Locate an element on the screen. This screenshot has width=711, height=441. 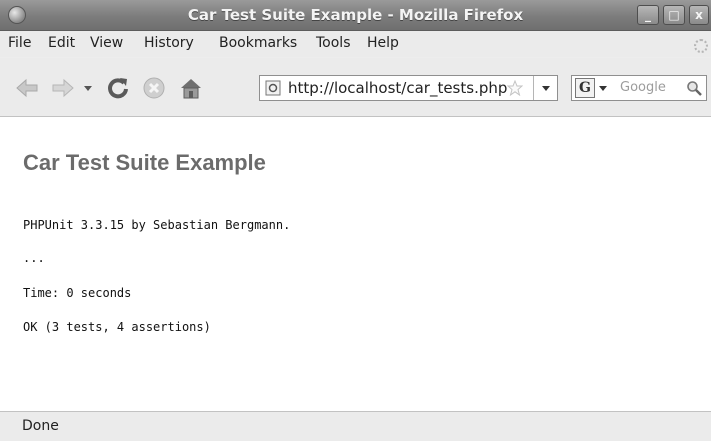
forward-button is located at coordinates (63, 88).